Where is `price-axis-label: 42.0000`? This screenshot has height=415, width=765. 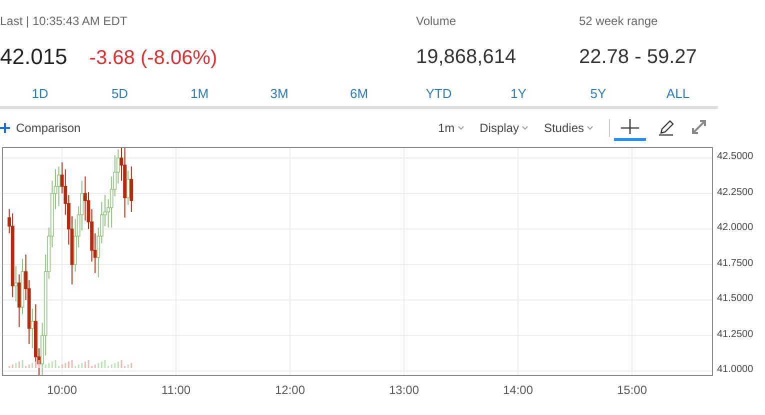 price-axis-label: 42.0000 is located at coordinates (735, 228).